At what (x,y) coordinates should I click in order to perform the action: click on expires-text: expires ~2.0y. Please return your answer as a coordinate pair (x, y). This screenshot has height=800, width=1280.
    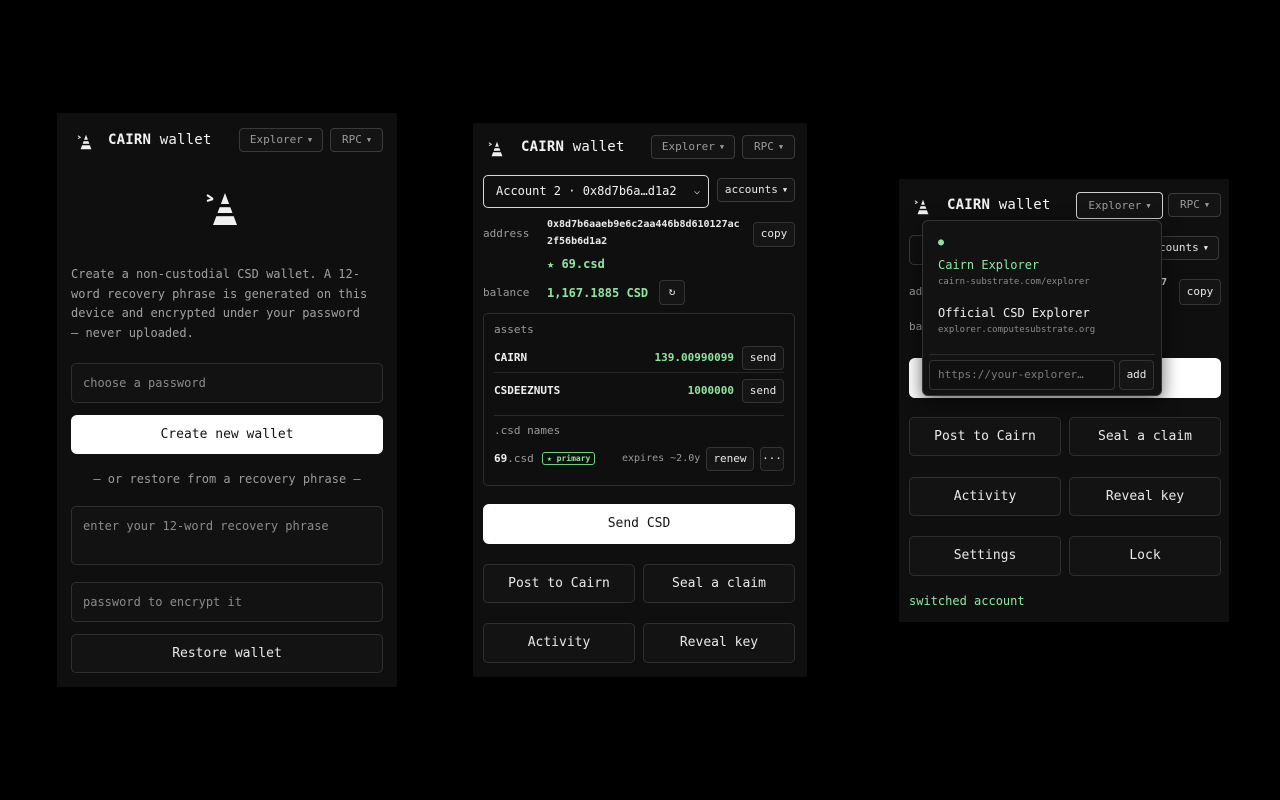
    Looking at the image, I should click on (661, 458).